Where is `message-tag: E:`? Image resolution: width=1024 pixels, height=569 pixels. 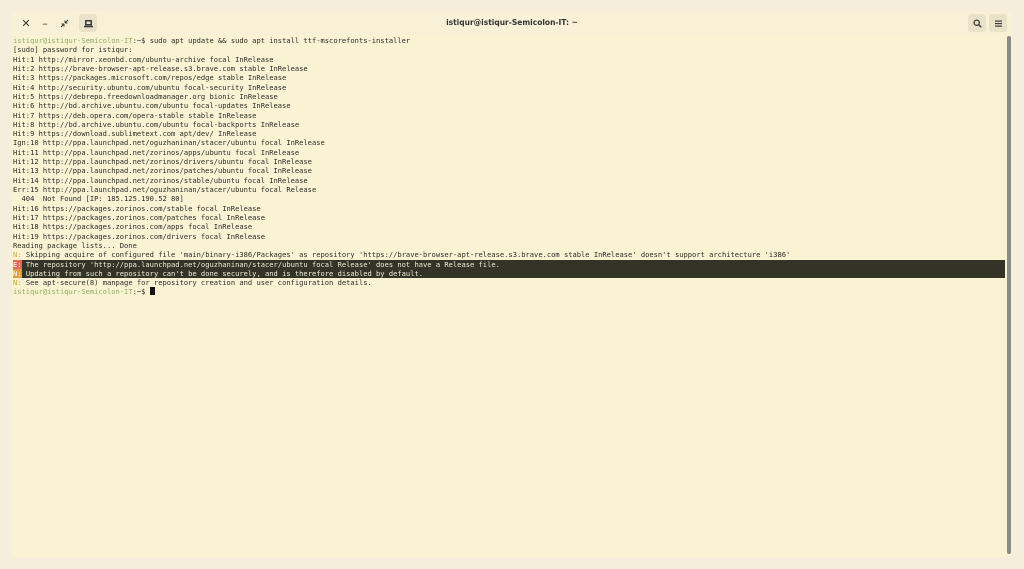 message-tag: E: is located at coordinates (17, 264).